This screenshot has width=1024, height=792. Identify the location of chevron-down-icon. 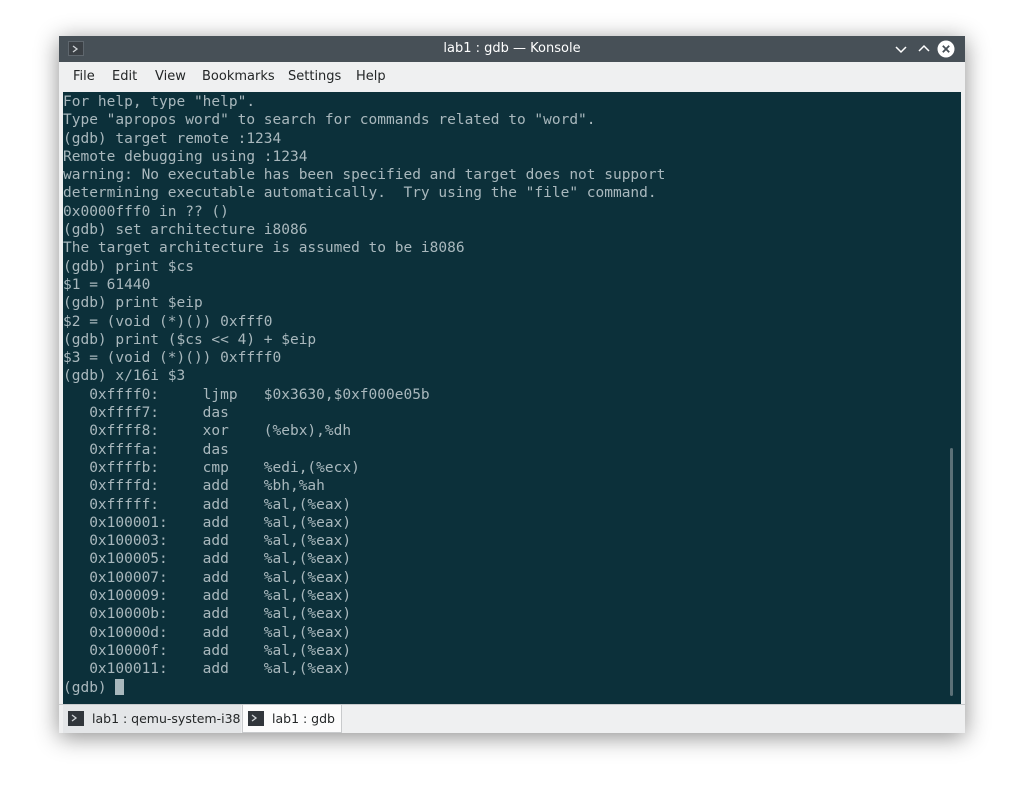
(901, 50).